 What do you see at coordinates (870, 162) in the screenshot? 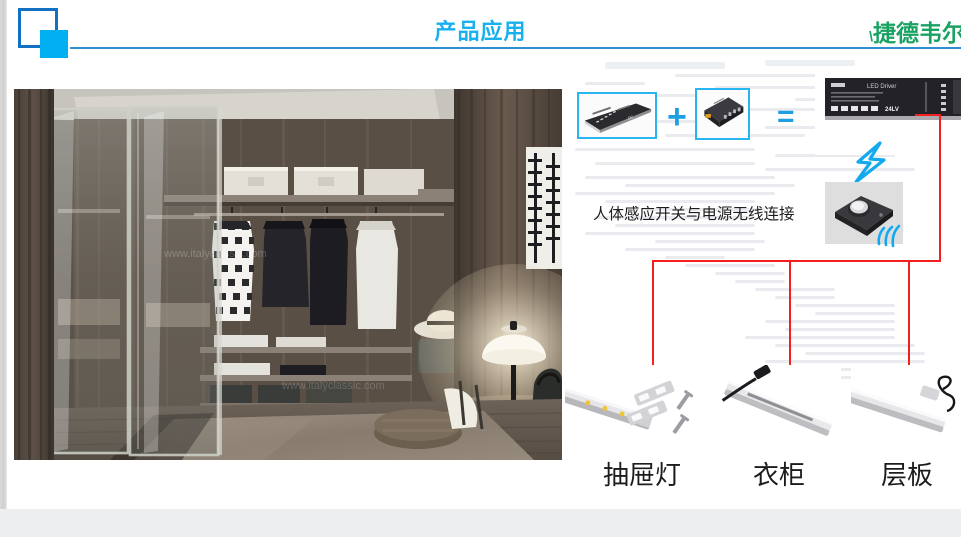
I see `lightning-bolt-icon` at bounding box center [870, 162].